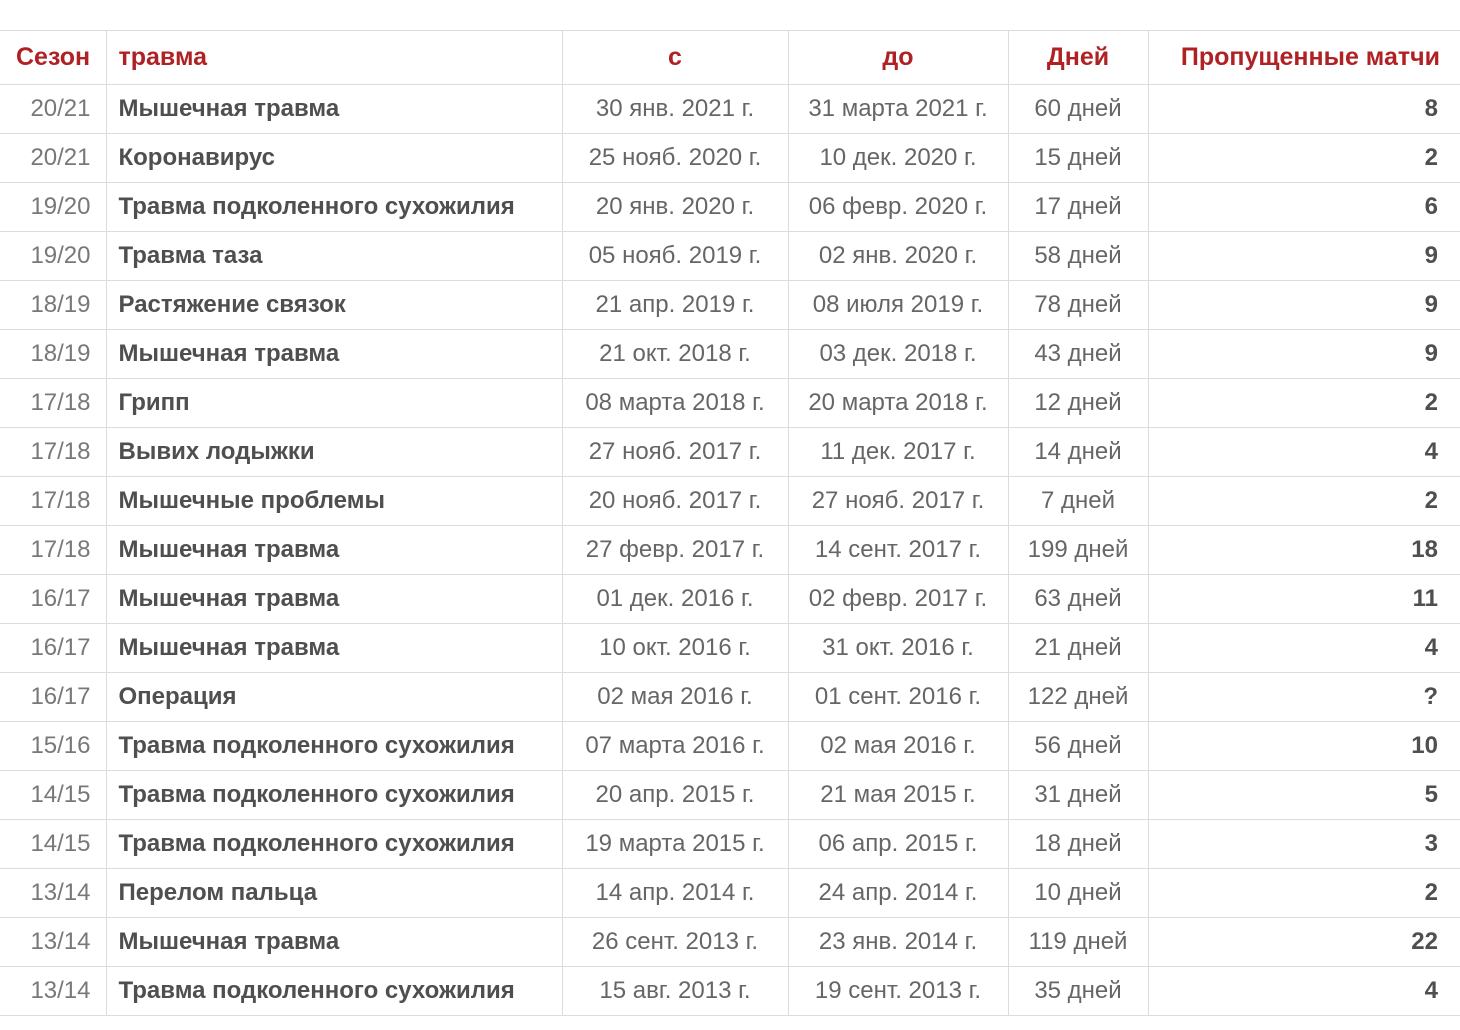  I want to click on cell-from: 19 марта 2015 г., so click(675, 844).